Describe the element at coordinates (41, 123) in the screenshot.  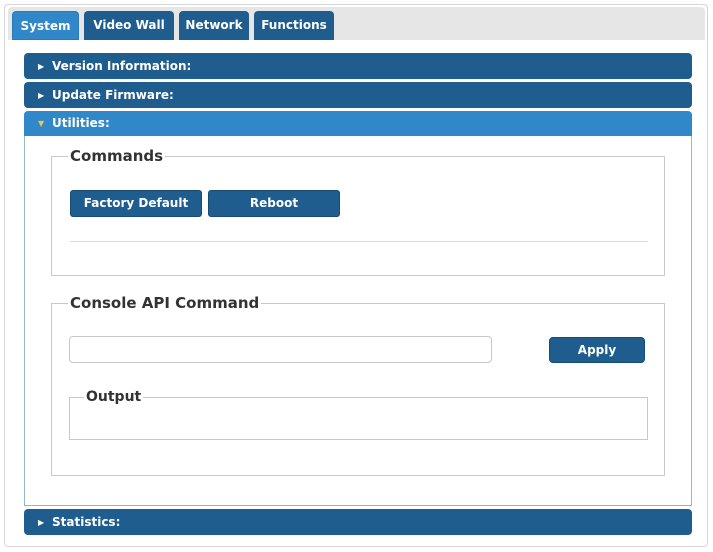
I see `caret-down-icon: ▼` at that location.